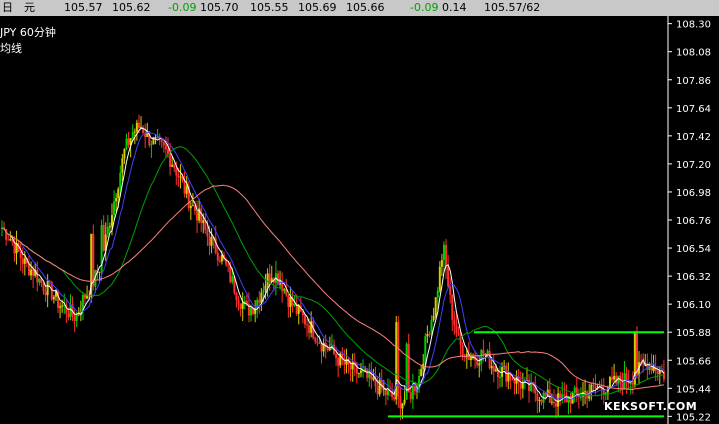 This screenshot has width=719, height=424. What do you see at coordinates (693, 81) in the screenshot?
I see `y-tick-label: 107.86` at bounding box center [693, 81].